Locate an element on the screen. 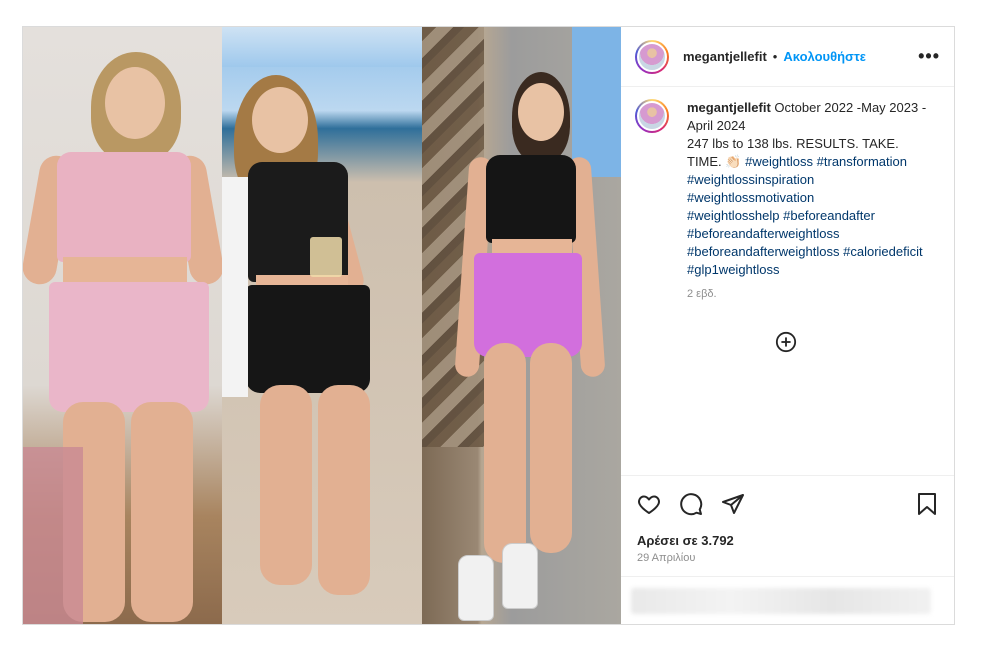 The height and width of the screenshot is (653, 996). blurred-comment-field is located at coordinates (781, 600).